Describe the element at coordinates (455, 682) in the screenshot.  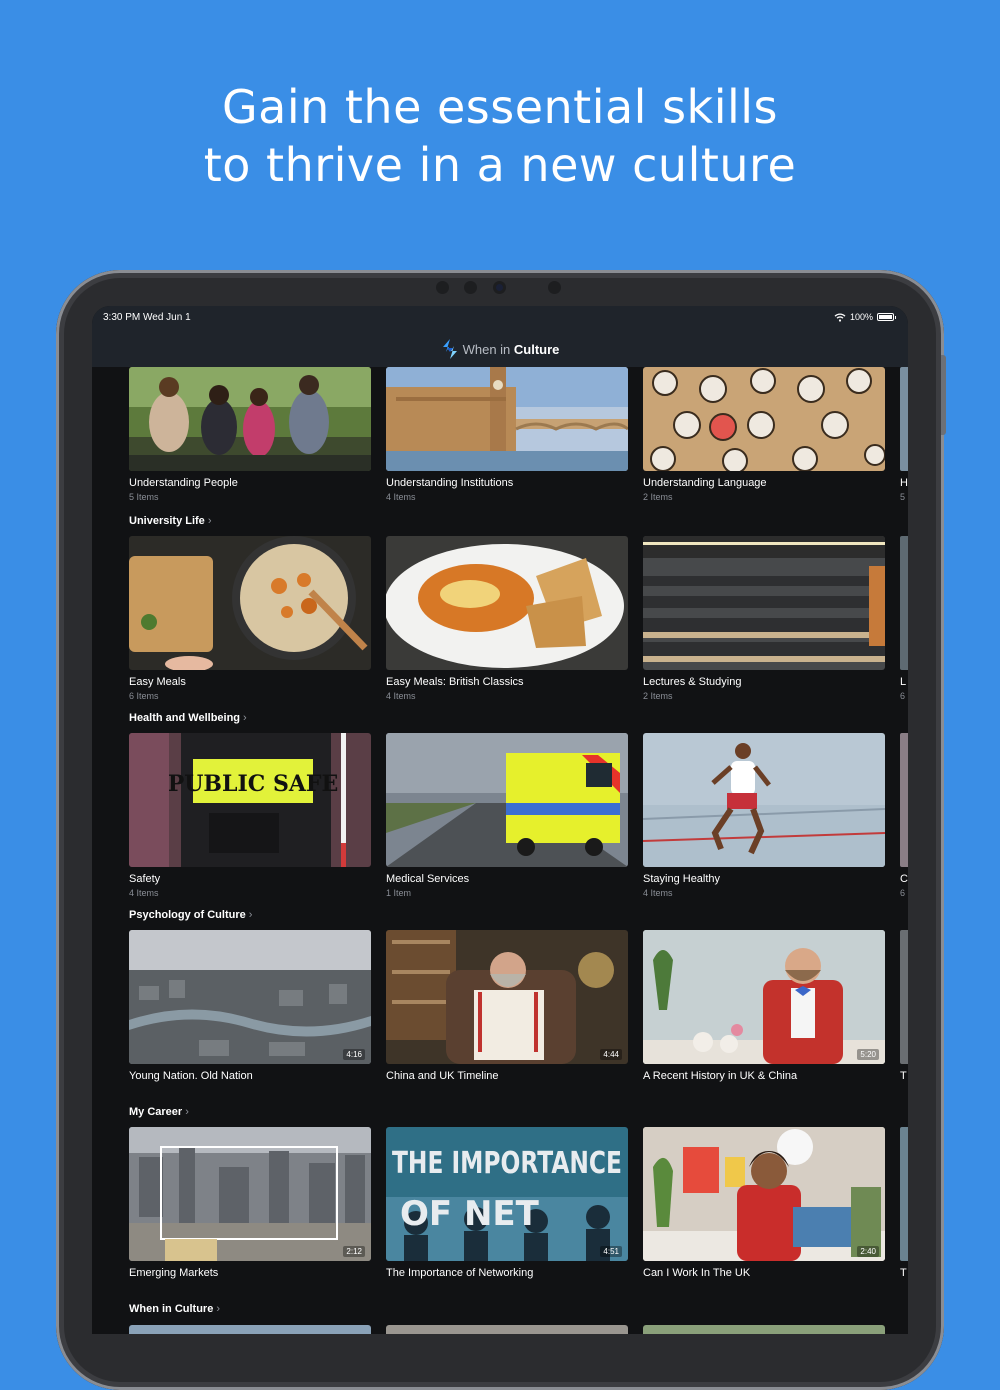
I see `card-title: Easy Meals: British Classics` at that location.